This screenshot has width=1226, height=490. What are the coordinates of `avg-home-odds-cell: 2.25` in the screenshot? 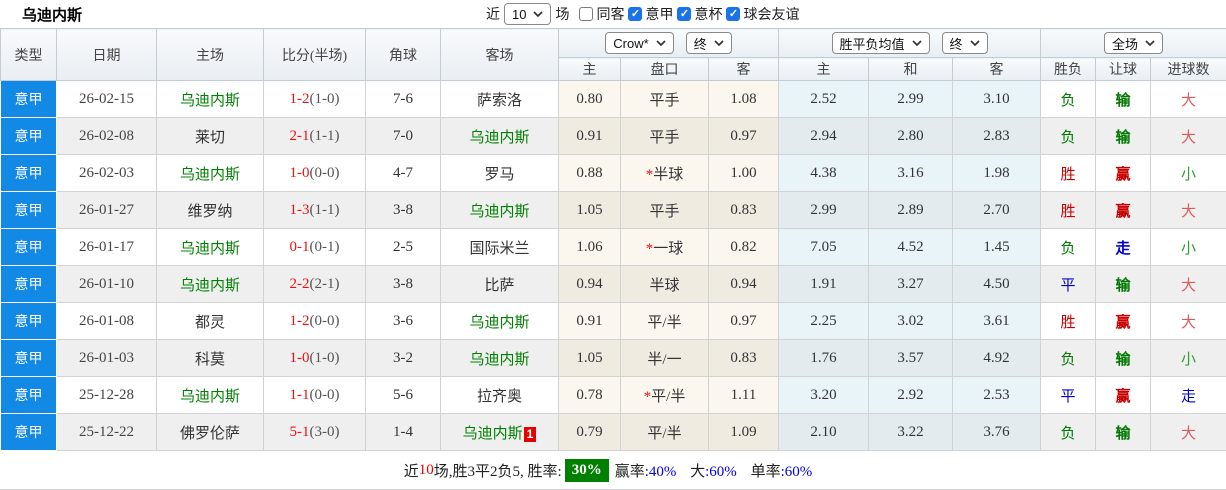 It's located at (824, 321).